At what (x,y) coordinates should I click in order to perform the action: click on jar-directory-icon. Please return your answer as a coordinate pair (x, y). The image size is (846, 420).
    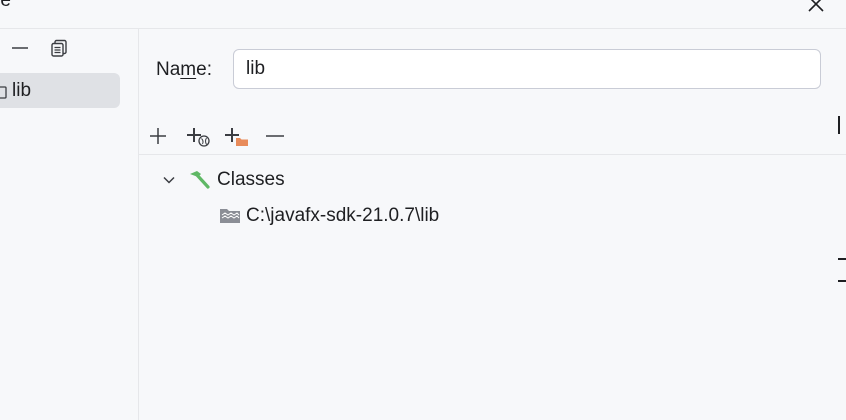
    Looking at the image, I should click on (230, 216).